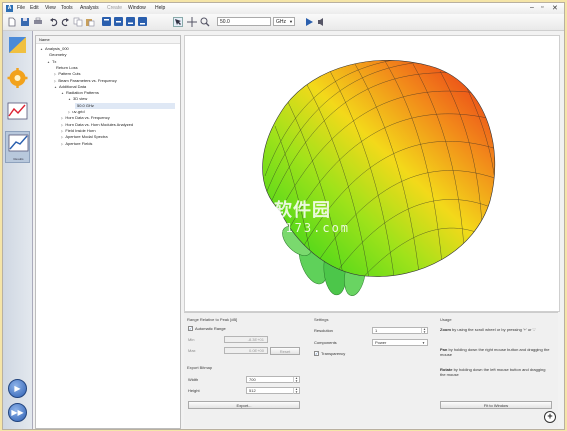 The width and height of the screenshot is (567, 431). Describe the element at coordinates (205, 22) in the screenshot. I see `zoom-tool-icon` at that location.